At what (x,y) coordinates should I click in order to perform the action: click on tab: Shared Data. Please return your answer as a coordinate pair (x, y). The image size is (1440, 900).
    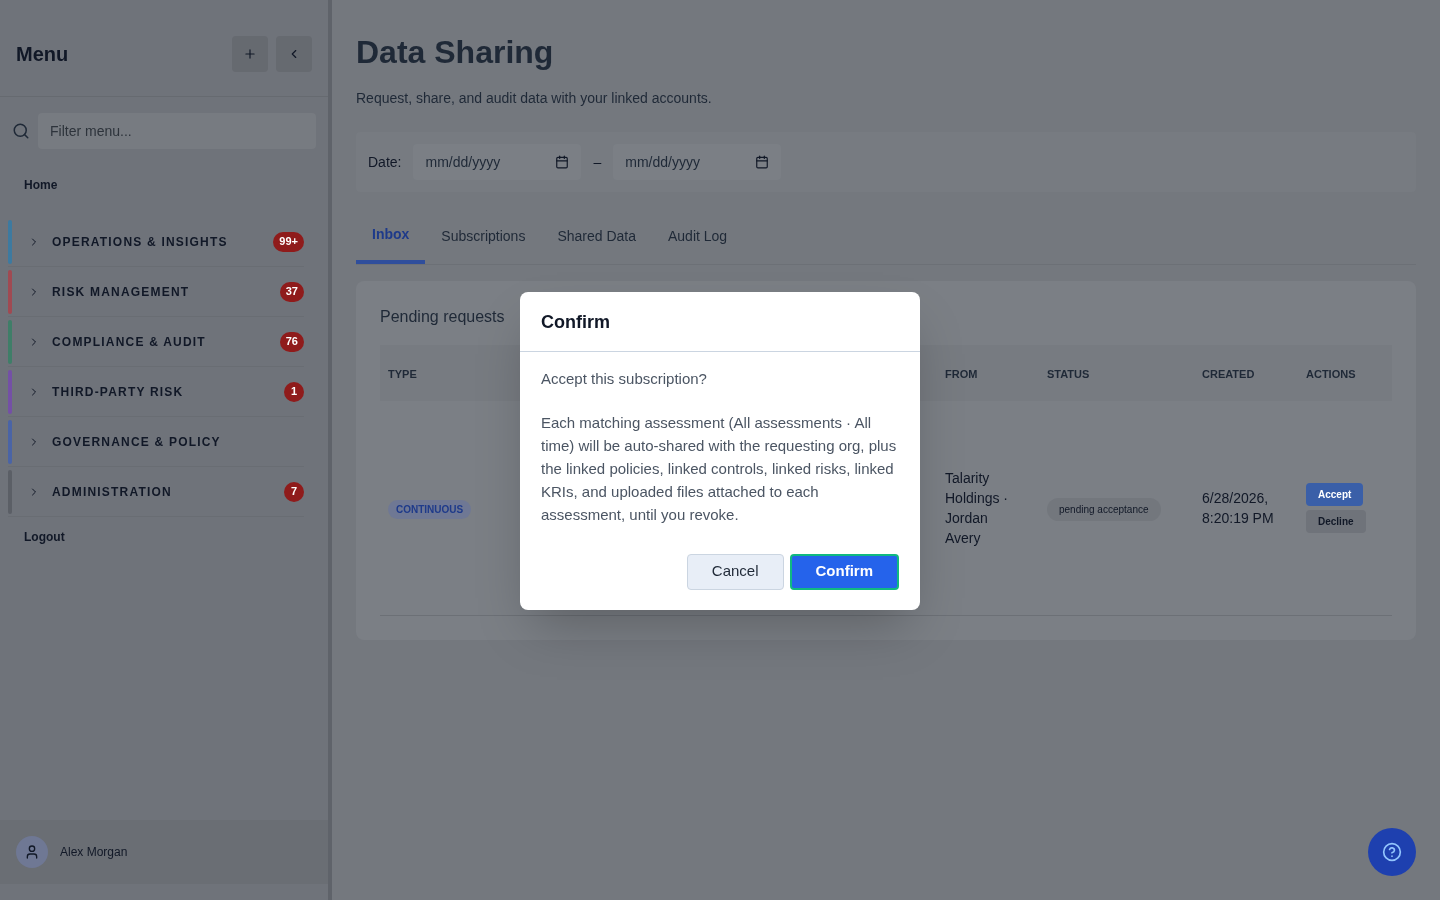
    Looking at the image, I should click on (596, 236).